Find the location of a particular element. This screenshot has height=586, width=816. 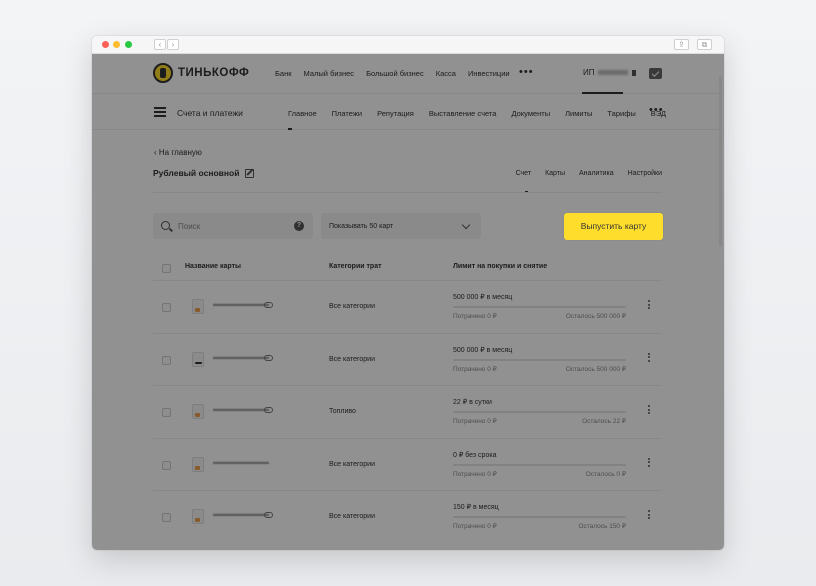

limit-label: 150 ₽ в месяц is located at coordinates (476, 507).